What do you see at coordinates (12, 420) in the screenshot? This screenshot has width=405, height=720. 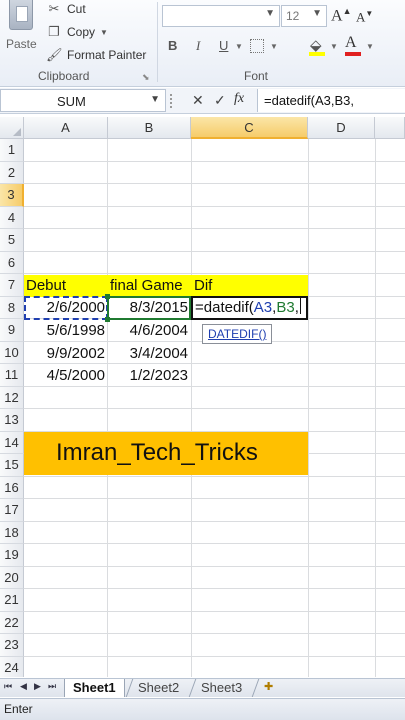 I see `row-header-13: 13` at bounding box center [12, 420].